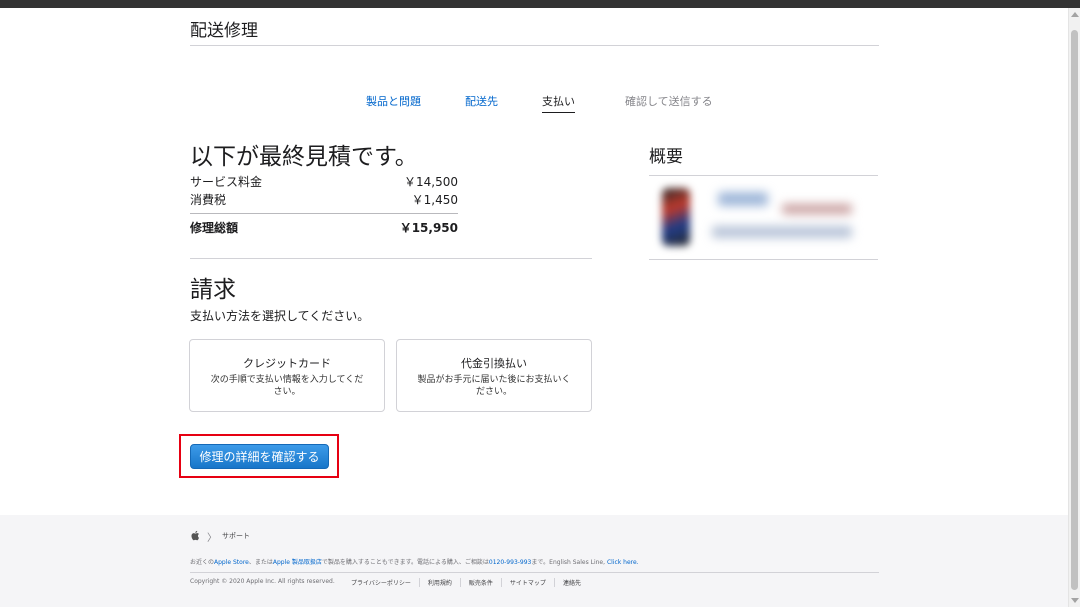 The height and width of the screenshot is (607, 1080). Describe the element at coordinates (527, 582) in the screenshot. I see `footer-link-sitemap: サイトマップ` at that location.